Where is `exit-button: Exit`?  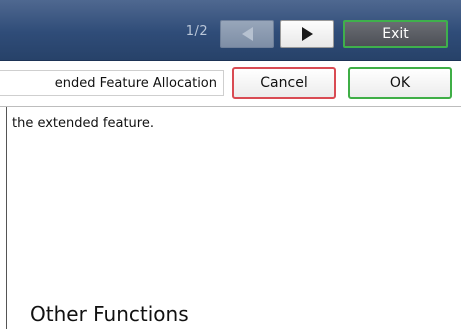
exit-button: Exit is located at coordinates (395, 34).